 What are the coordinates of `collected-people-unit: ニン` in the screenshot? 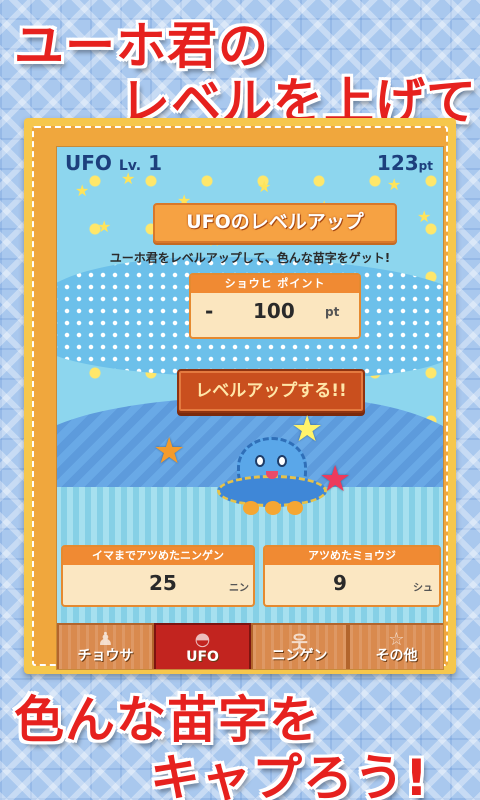 It's located at (239, 588).